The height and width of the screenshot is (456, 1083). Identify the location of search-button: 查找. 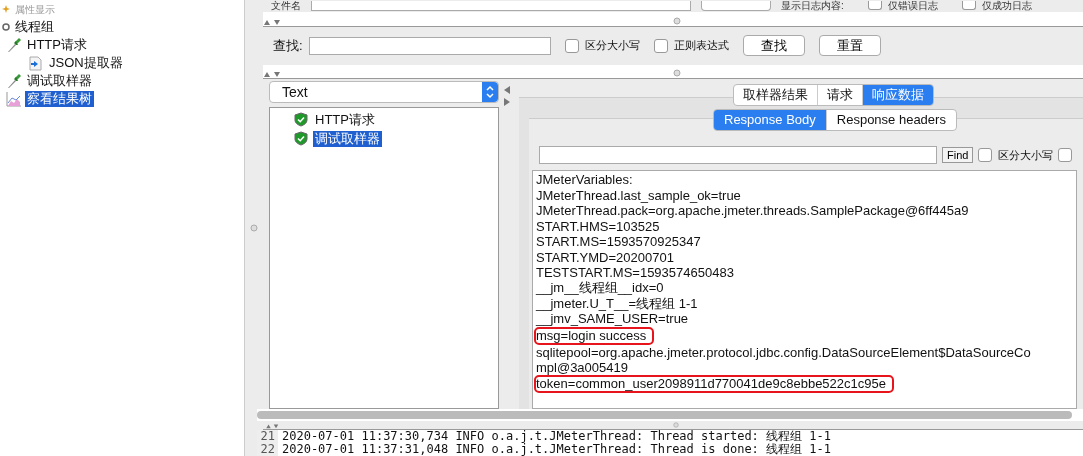
(773, 46).